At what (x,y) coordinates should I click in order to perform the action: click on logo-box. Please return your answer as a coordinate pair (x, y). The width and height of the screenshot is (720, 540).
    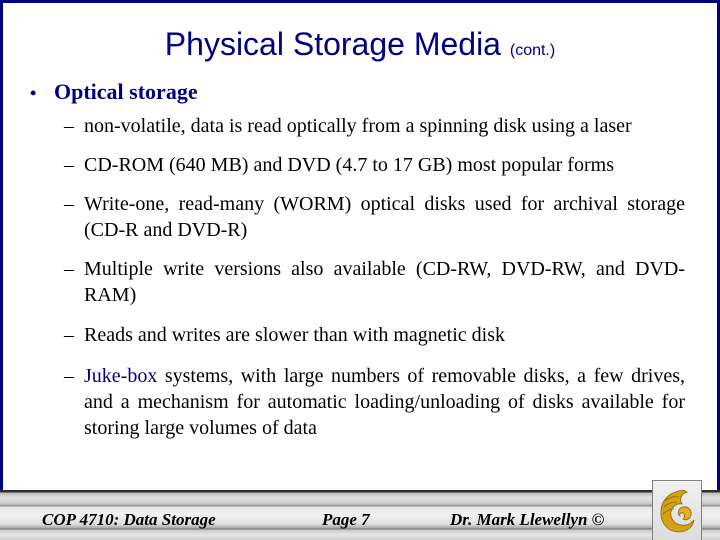
    Looking at the image, I should click on (677, 510).